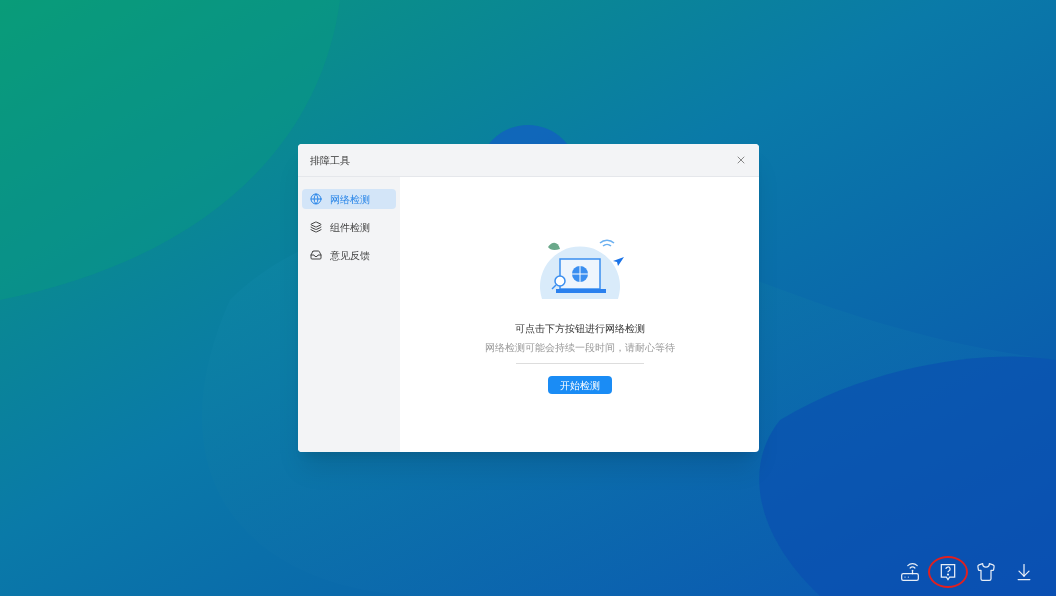 Image resolution: width=1056 pixels, height=596 pixels. Describe the element at coordinates (316, 255) in the screenshot. I see `inbox-icon` at that location.